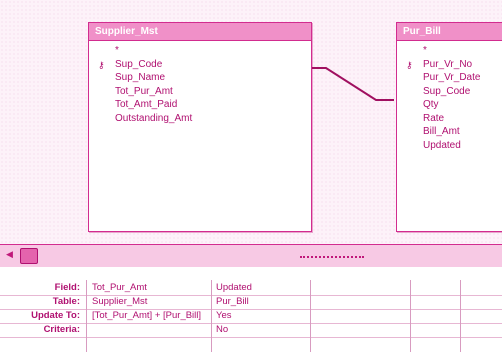 The height and width of the screenshot is (352, 502). I want to click on grid-cell: Updated, so click(261, 288).